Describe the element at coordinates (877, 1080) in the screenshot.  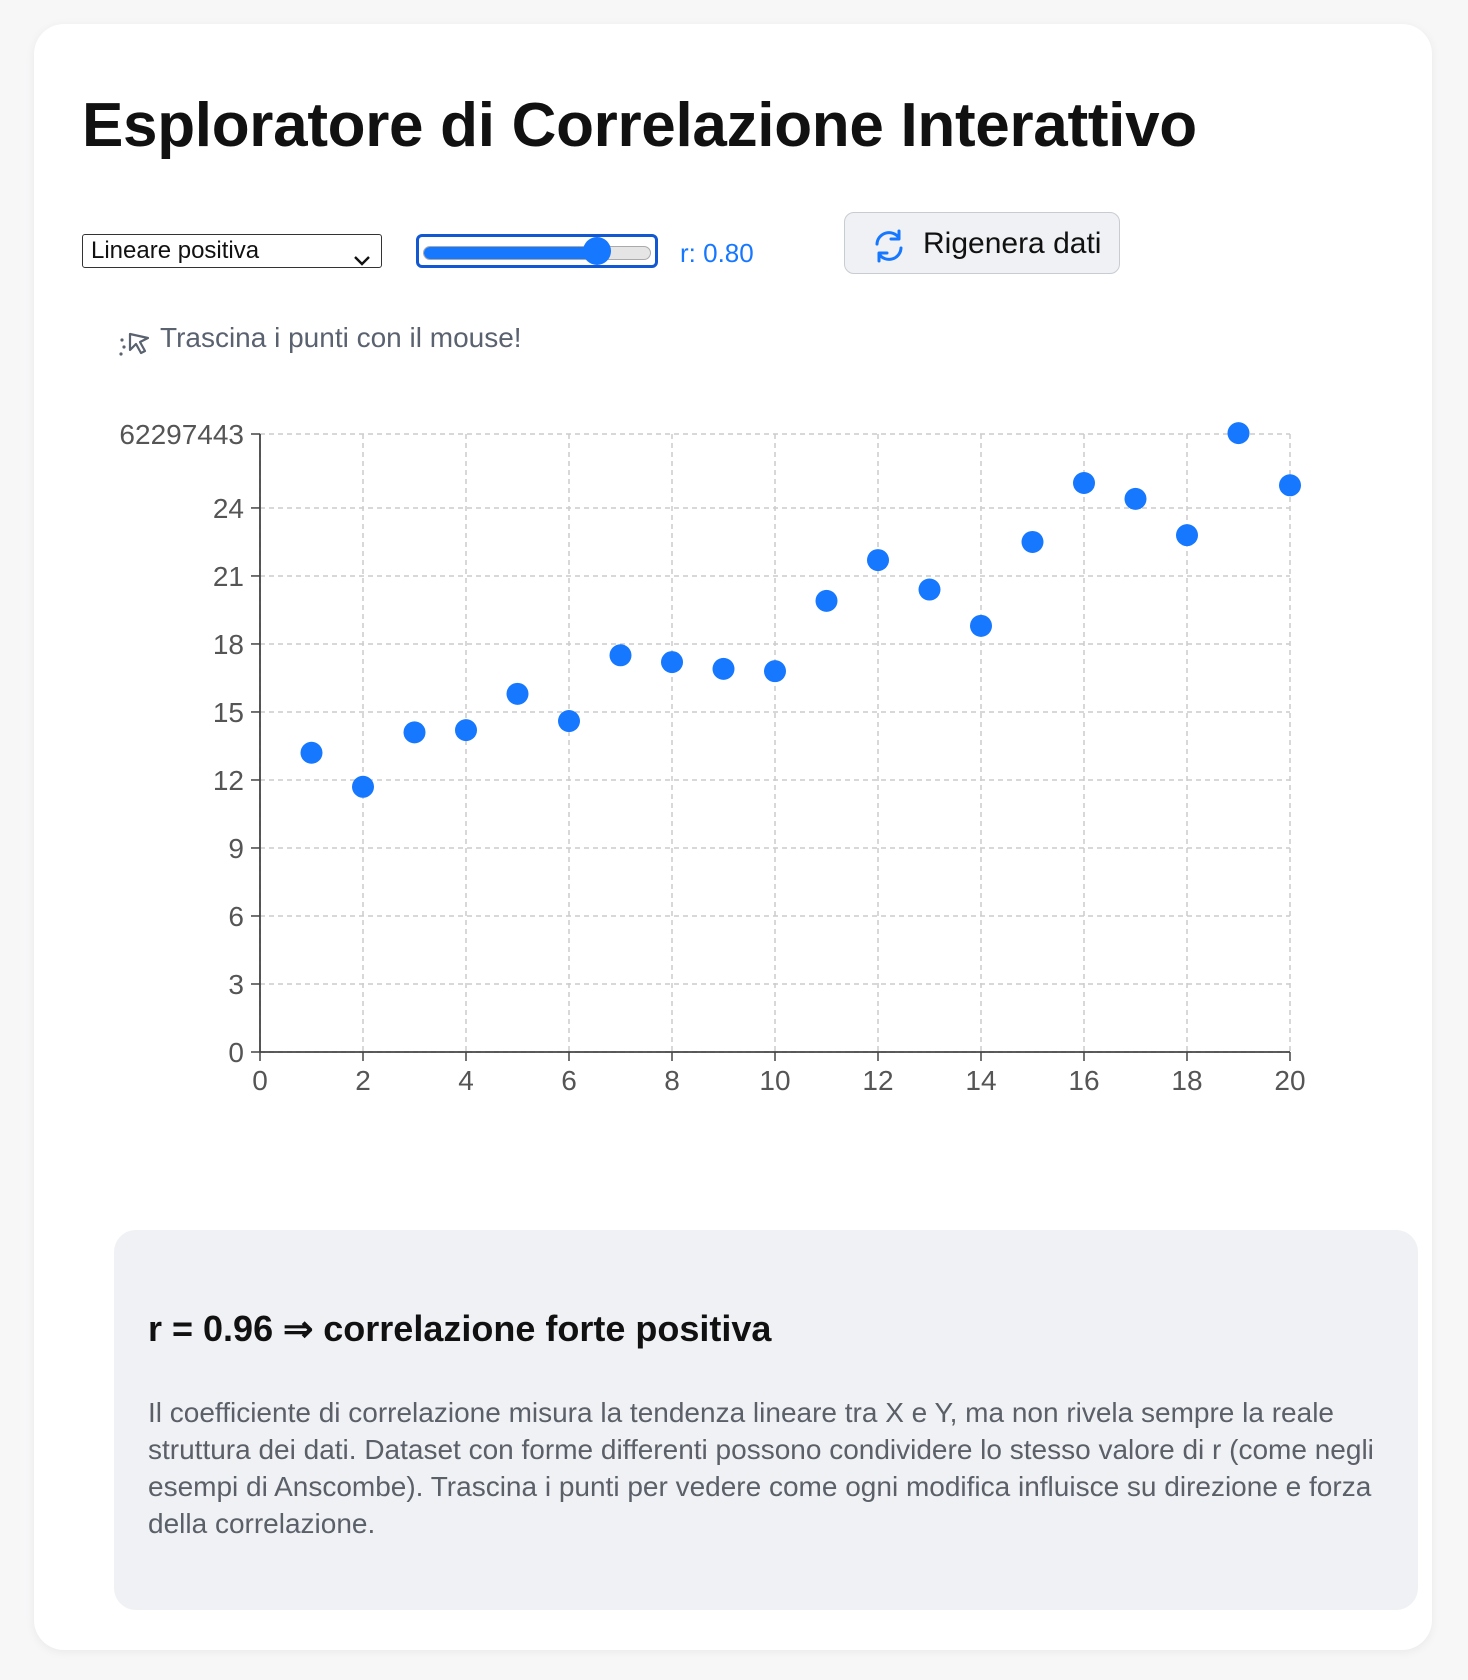
I see `x-tick-label: 12` at that location.